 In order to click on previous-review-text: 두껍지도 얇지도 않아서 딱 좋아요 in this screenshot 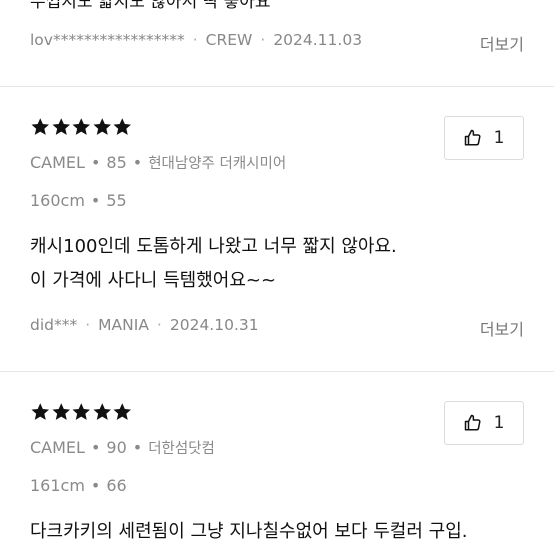, I will do `click(150, 6)`.